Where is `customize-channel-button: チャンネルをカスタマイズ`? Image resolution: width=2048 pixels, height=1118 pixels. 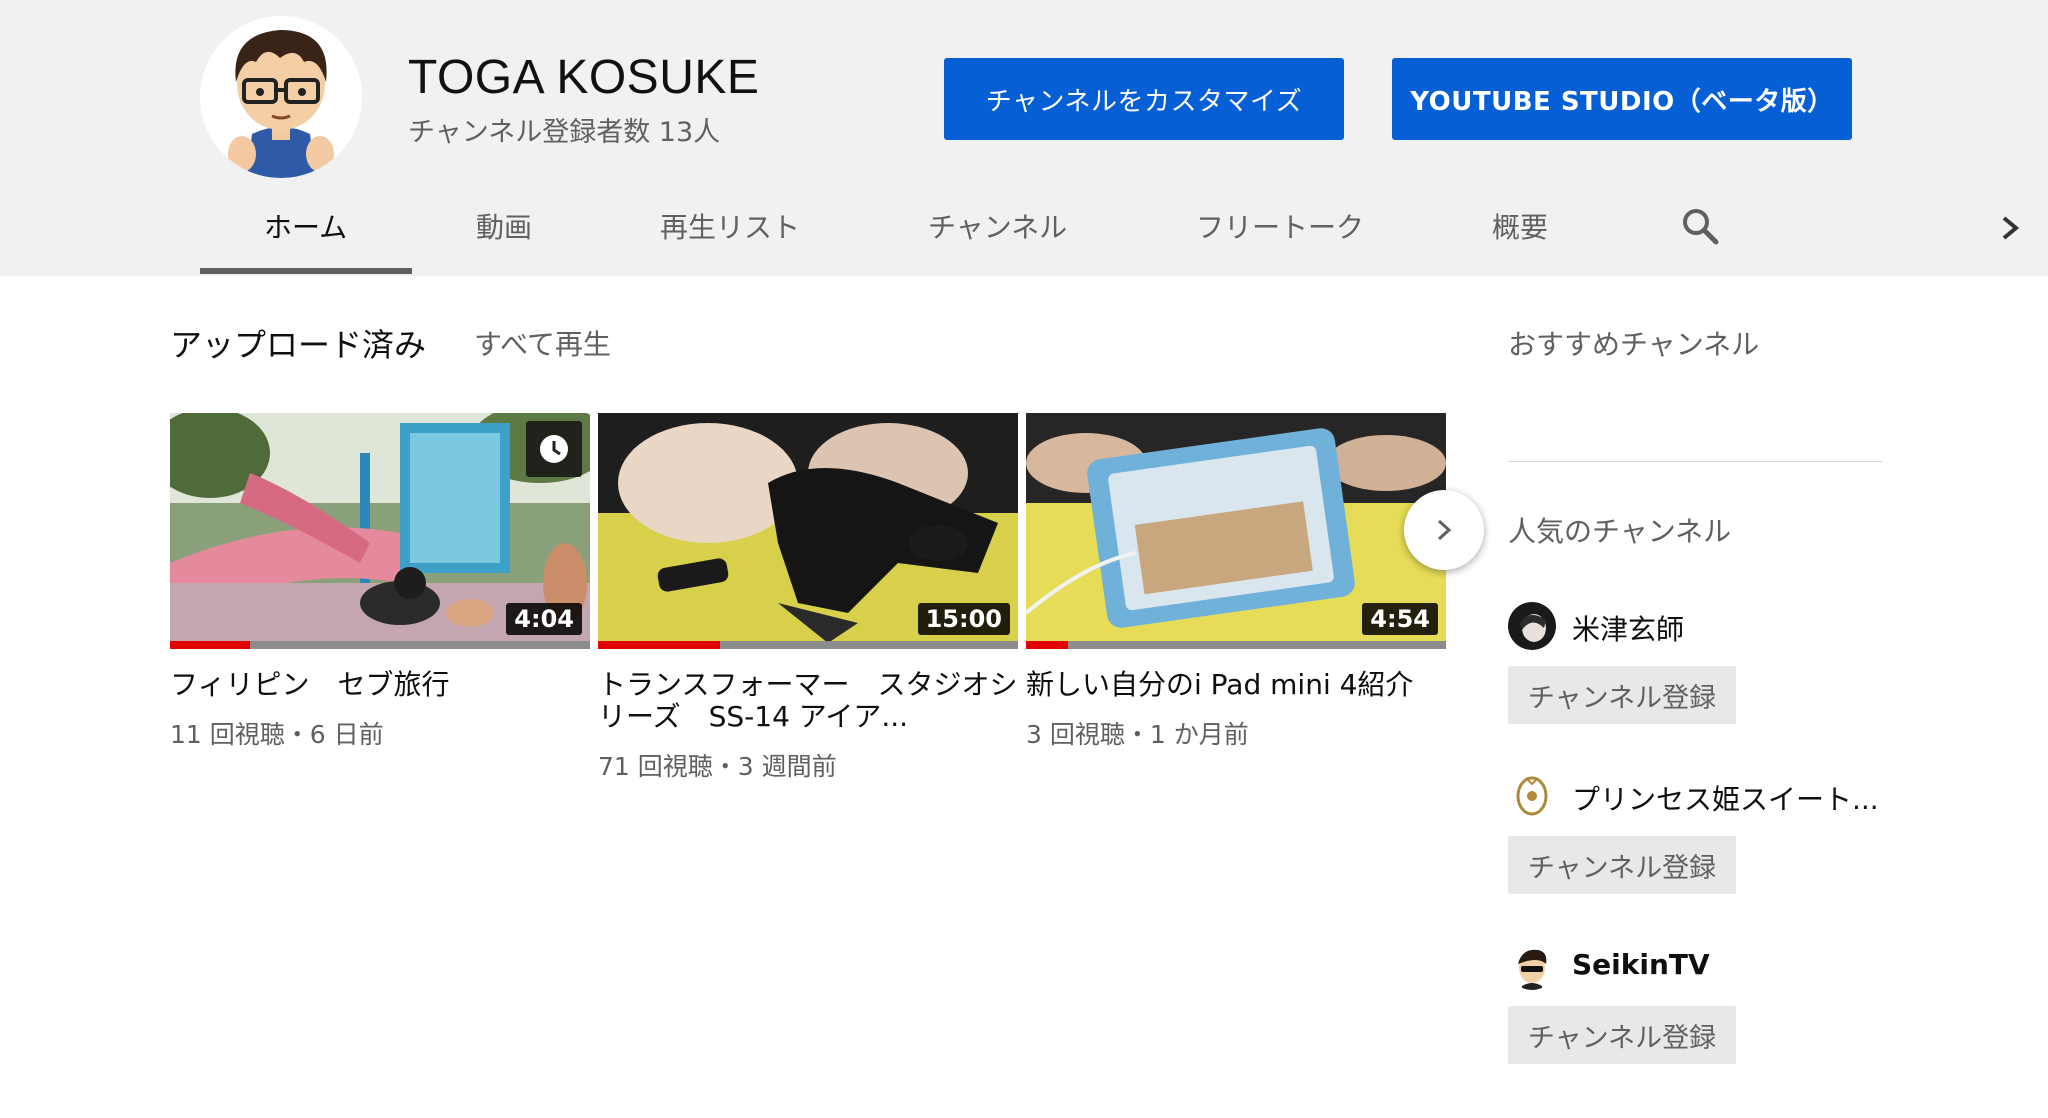
customize-channel-button: チャンネルをカスタマイズ is located at coordinates (1144, 99).